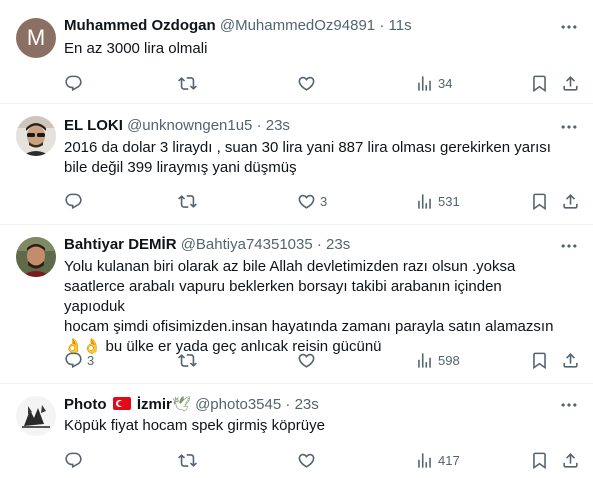 Image resolution: width=593 pixels, height=478 pixels. What do you see at coordinates (445, 83) in the screenshot?
I see `view-count: 34` at bounding box center [445, 83].